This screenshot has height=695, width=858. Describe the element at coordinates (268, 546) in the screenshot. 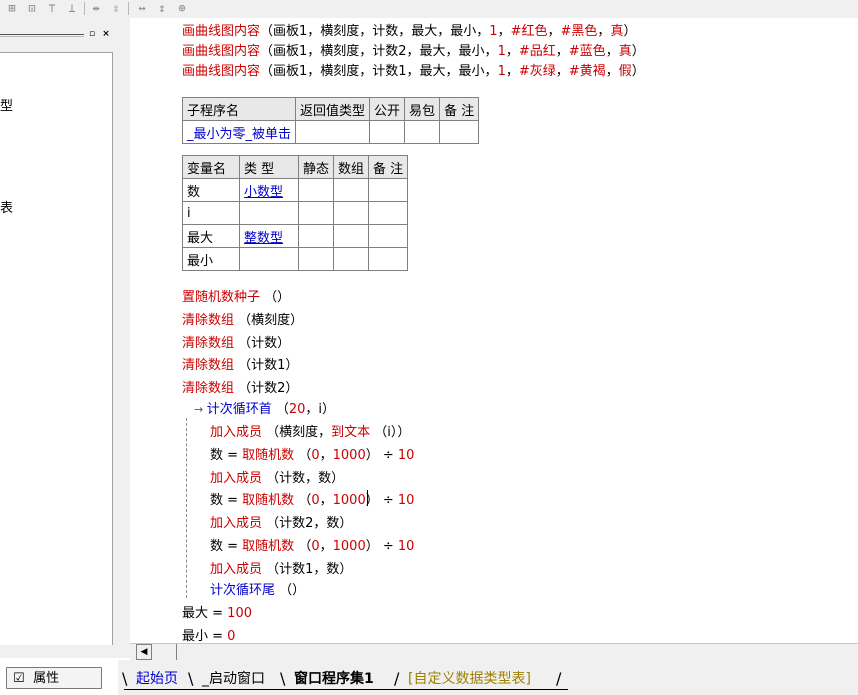

I see `code-token: 取随机数` at that location.